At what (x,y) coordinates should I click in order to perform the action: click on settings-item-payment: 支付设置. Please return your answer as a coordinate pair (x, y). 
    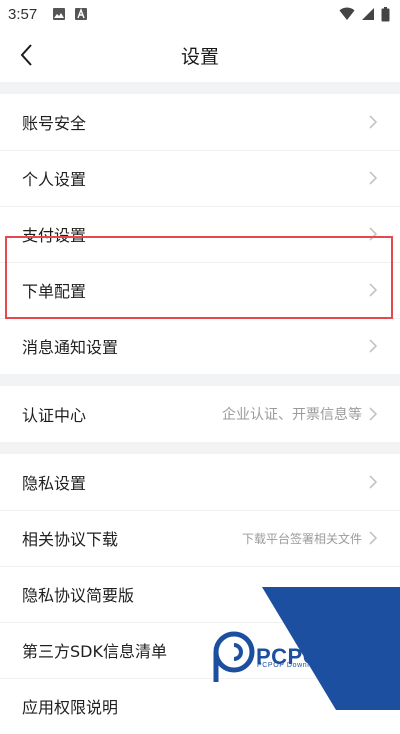
    Looking at the image, I should click on (200, 234).